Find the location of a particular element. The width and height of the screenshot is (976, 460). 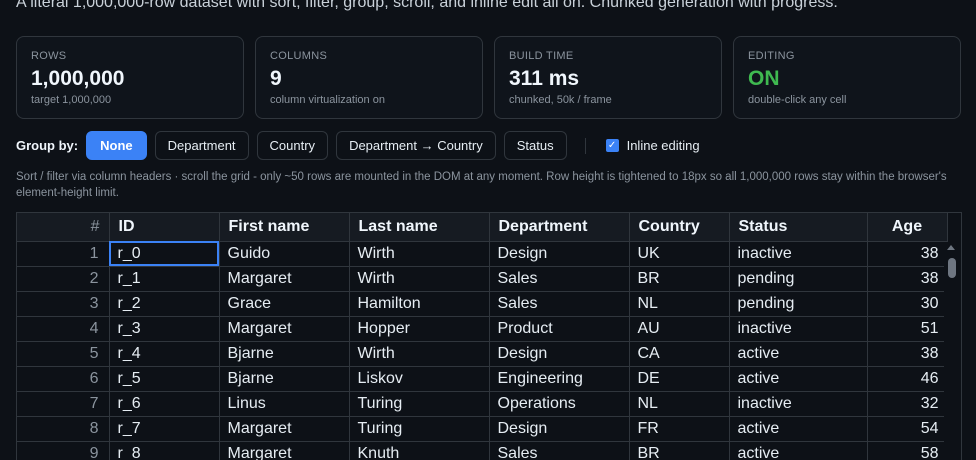

cell-id: r_7 is located at coordinates (164, 429).